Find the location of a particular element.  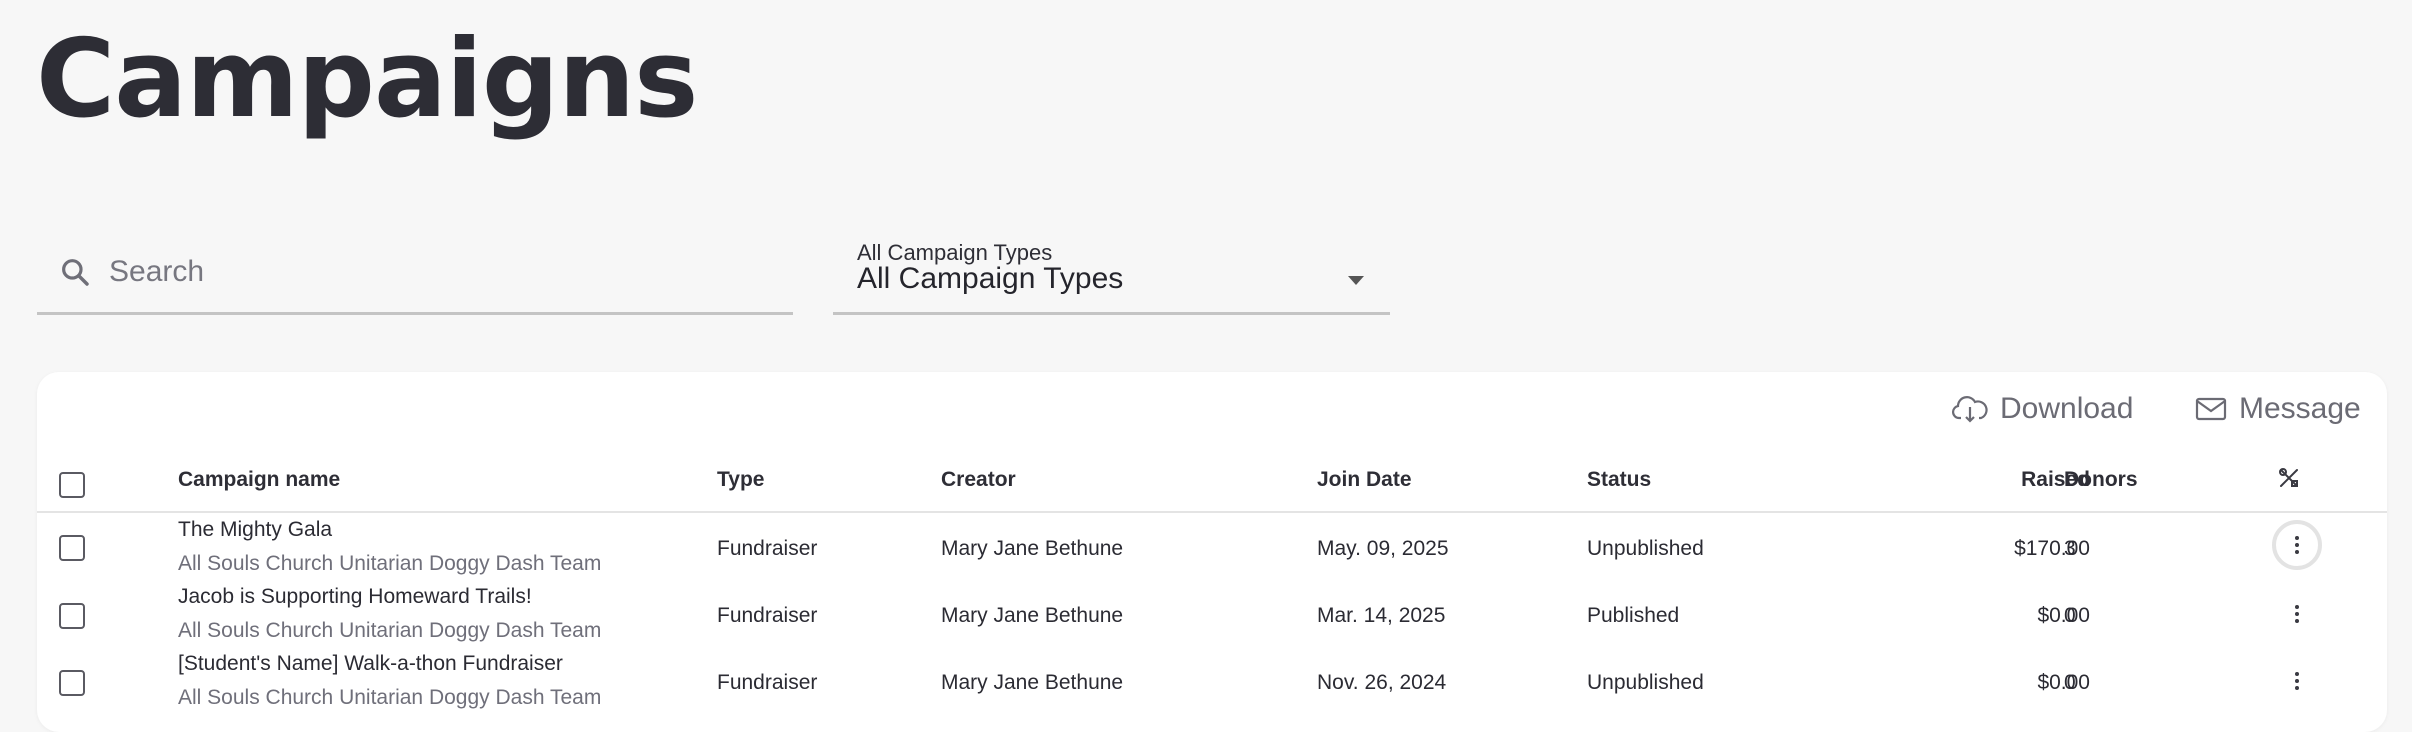

message-label: Message is located at coordinates (2300, 408).